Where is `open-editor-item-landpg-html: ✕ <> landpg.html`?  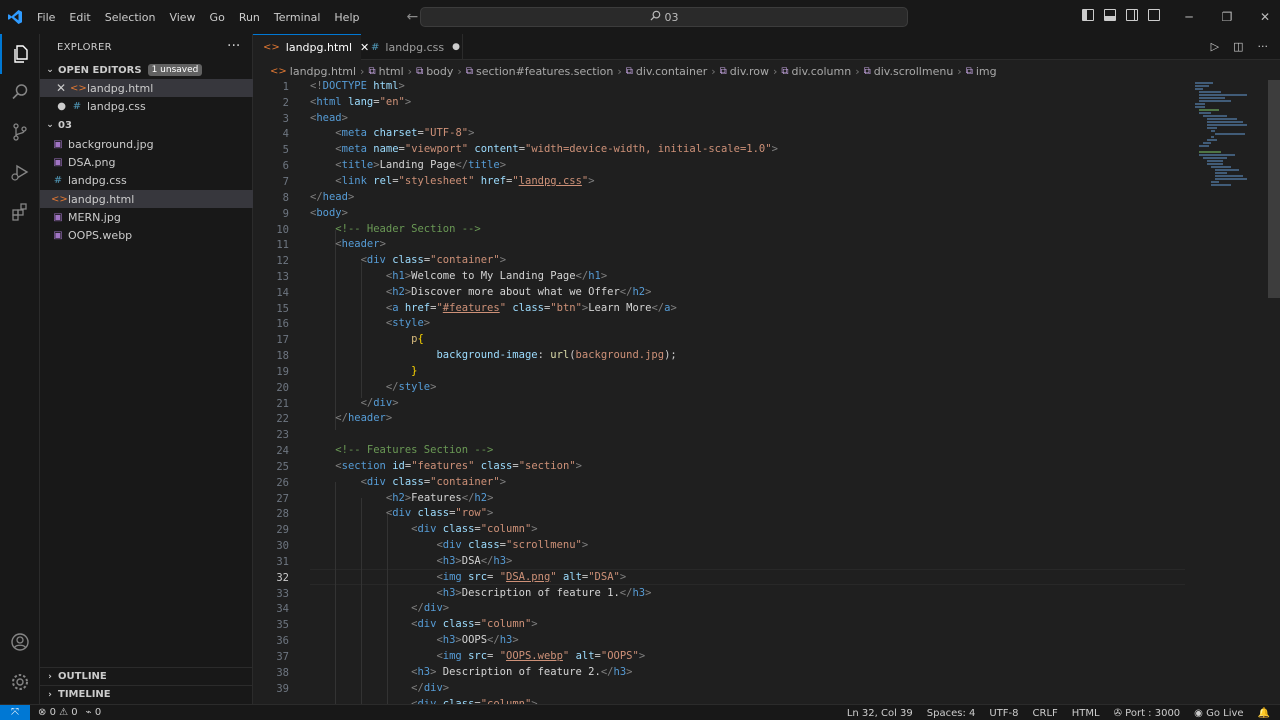
open-editor-item-landpg-html: ✕ <> landpg.html is located at coordinates (146, 88).